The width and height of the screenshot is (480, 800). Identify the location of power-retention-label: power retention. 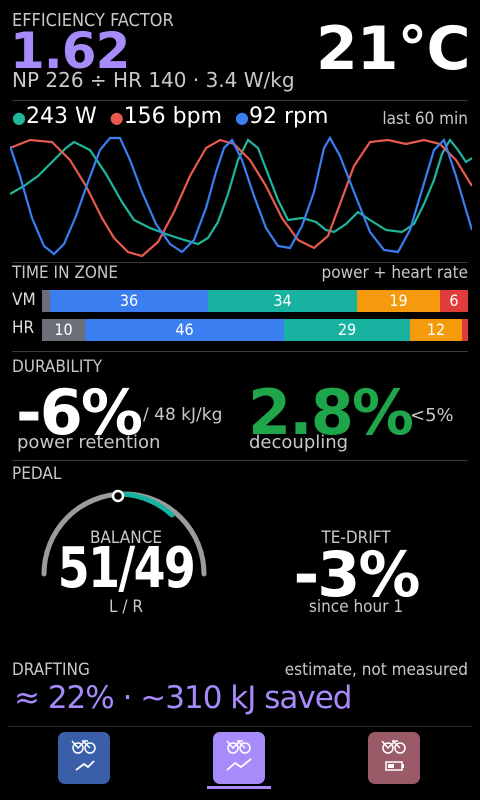
(89, 442).